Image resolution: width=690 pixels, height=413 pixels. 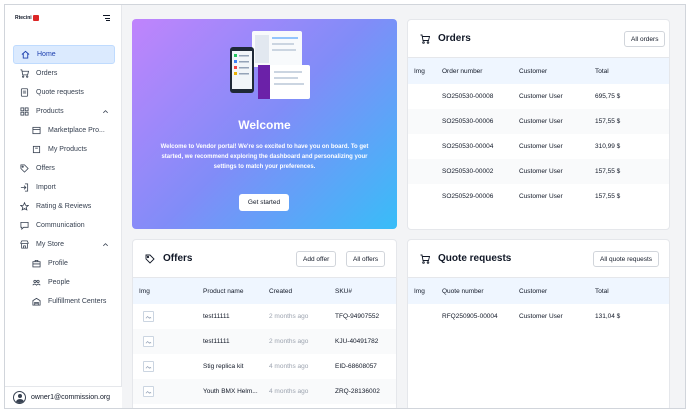 What do you see at coordinates (216, 341) in the screenshot?
I see `offer-product-name: test11111` at bounding box center [216, 341].